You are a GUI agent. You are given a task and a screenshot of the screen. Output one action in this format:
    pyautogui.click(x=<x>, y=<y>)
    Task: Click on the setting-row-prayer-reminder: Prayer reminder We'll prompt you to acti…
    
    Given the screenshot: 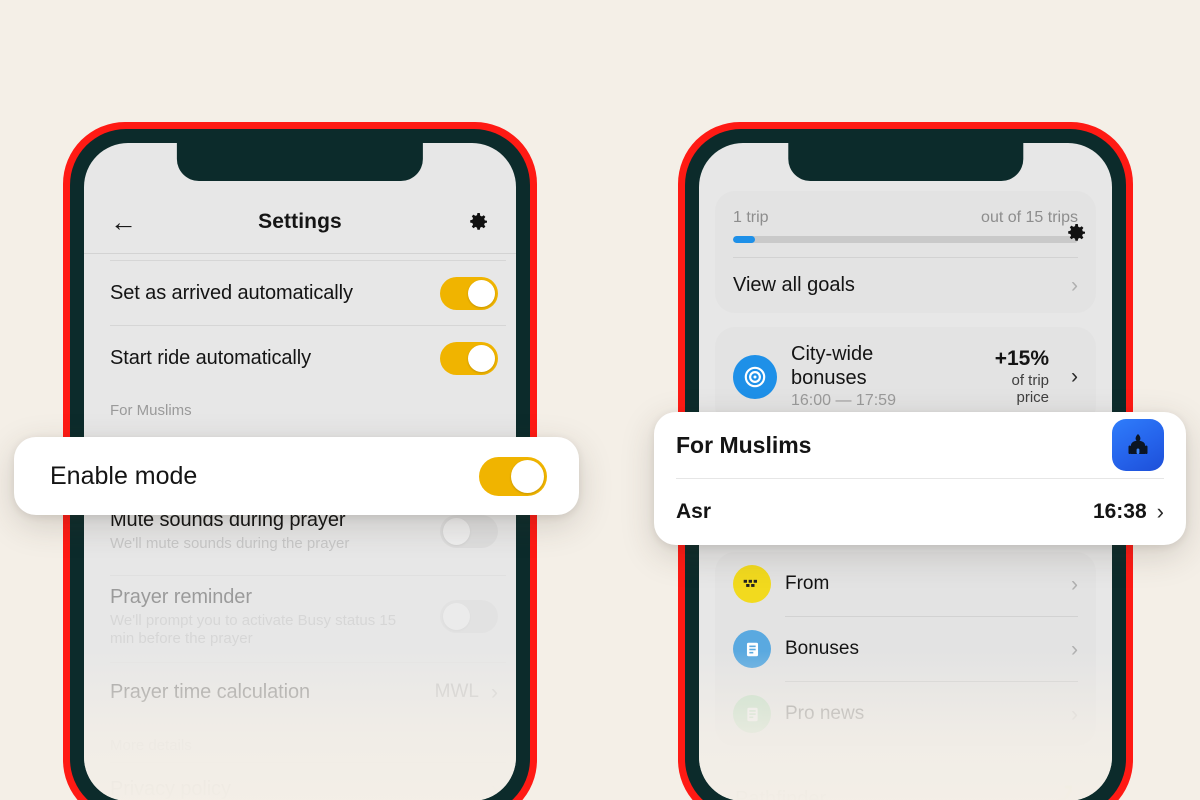 What is the action you would take?
    pyautogui.click(x=300, y=619)
    